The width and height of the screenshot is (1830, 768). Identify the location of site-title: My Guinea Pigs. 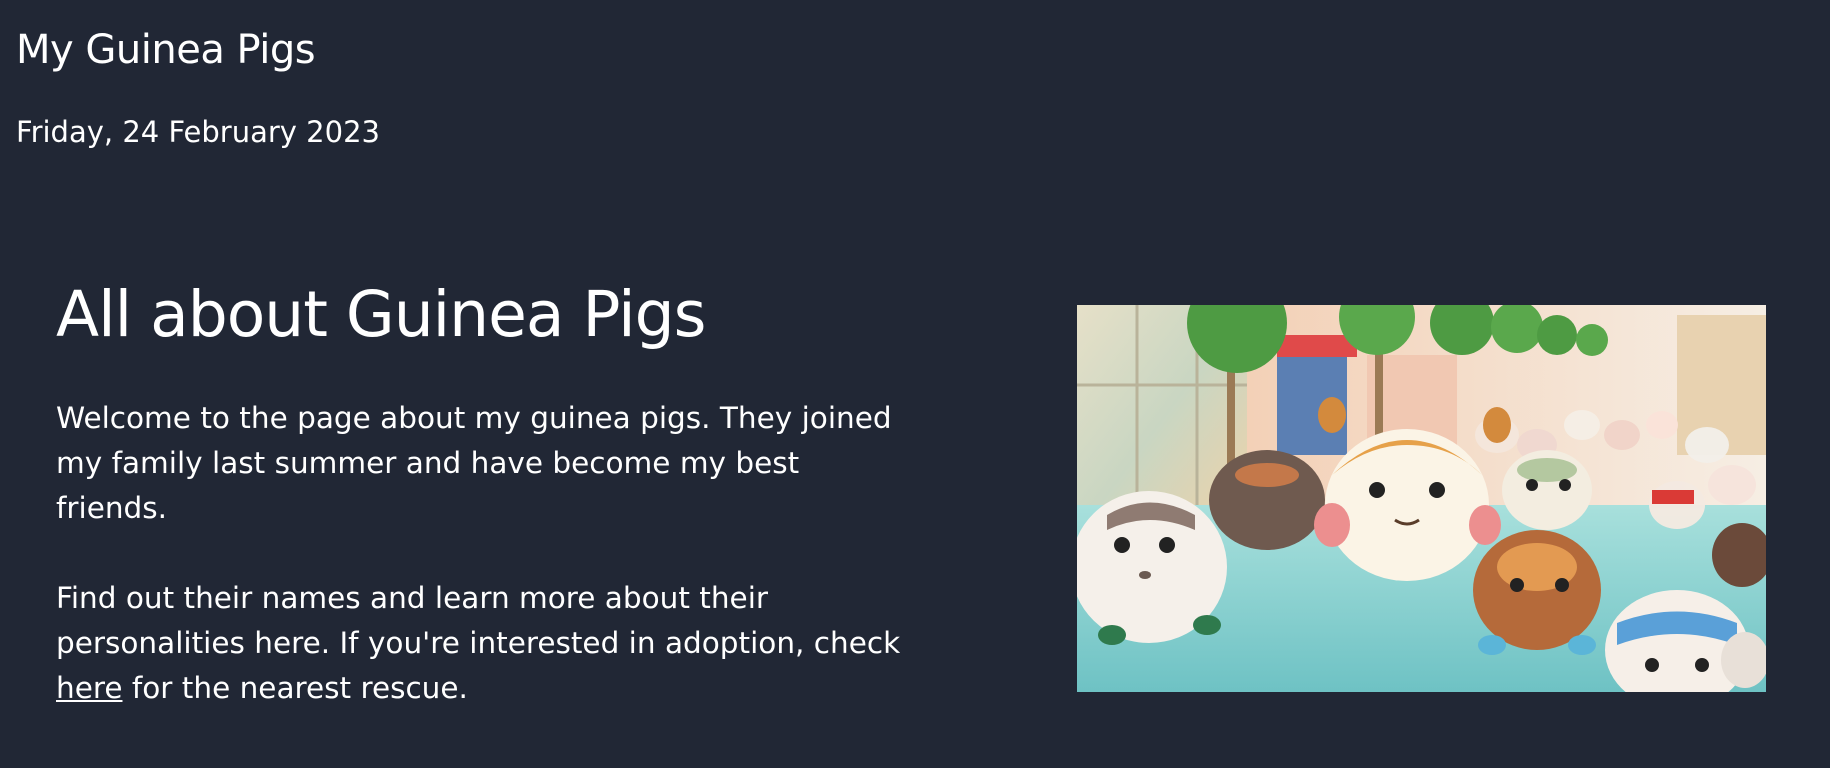
(166, 50).